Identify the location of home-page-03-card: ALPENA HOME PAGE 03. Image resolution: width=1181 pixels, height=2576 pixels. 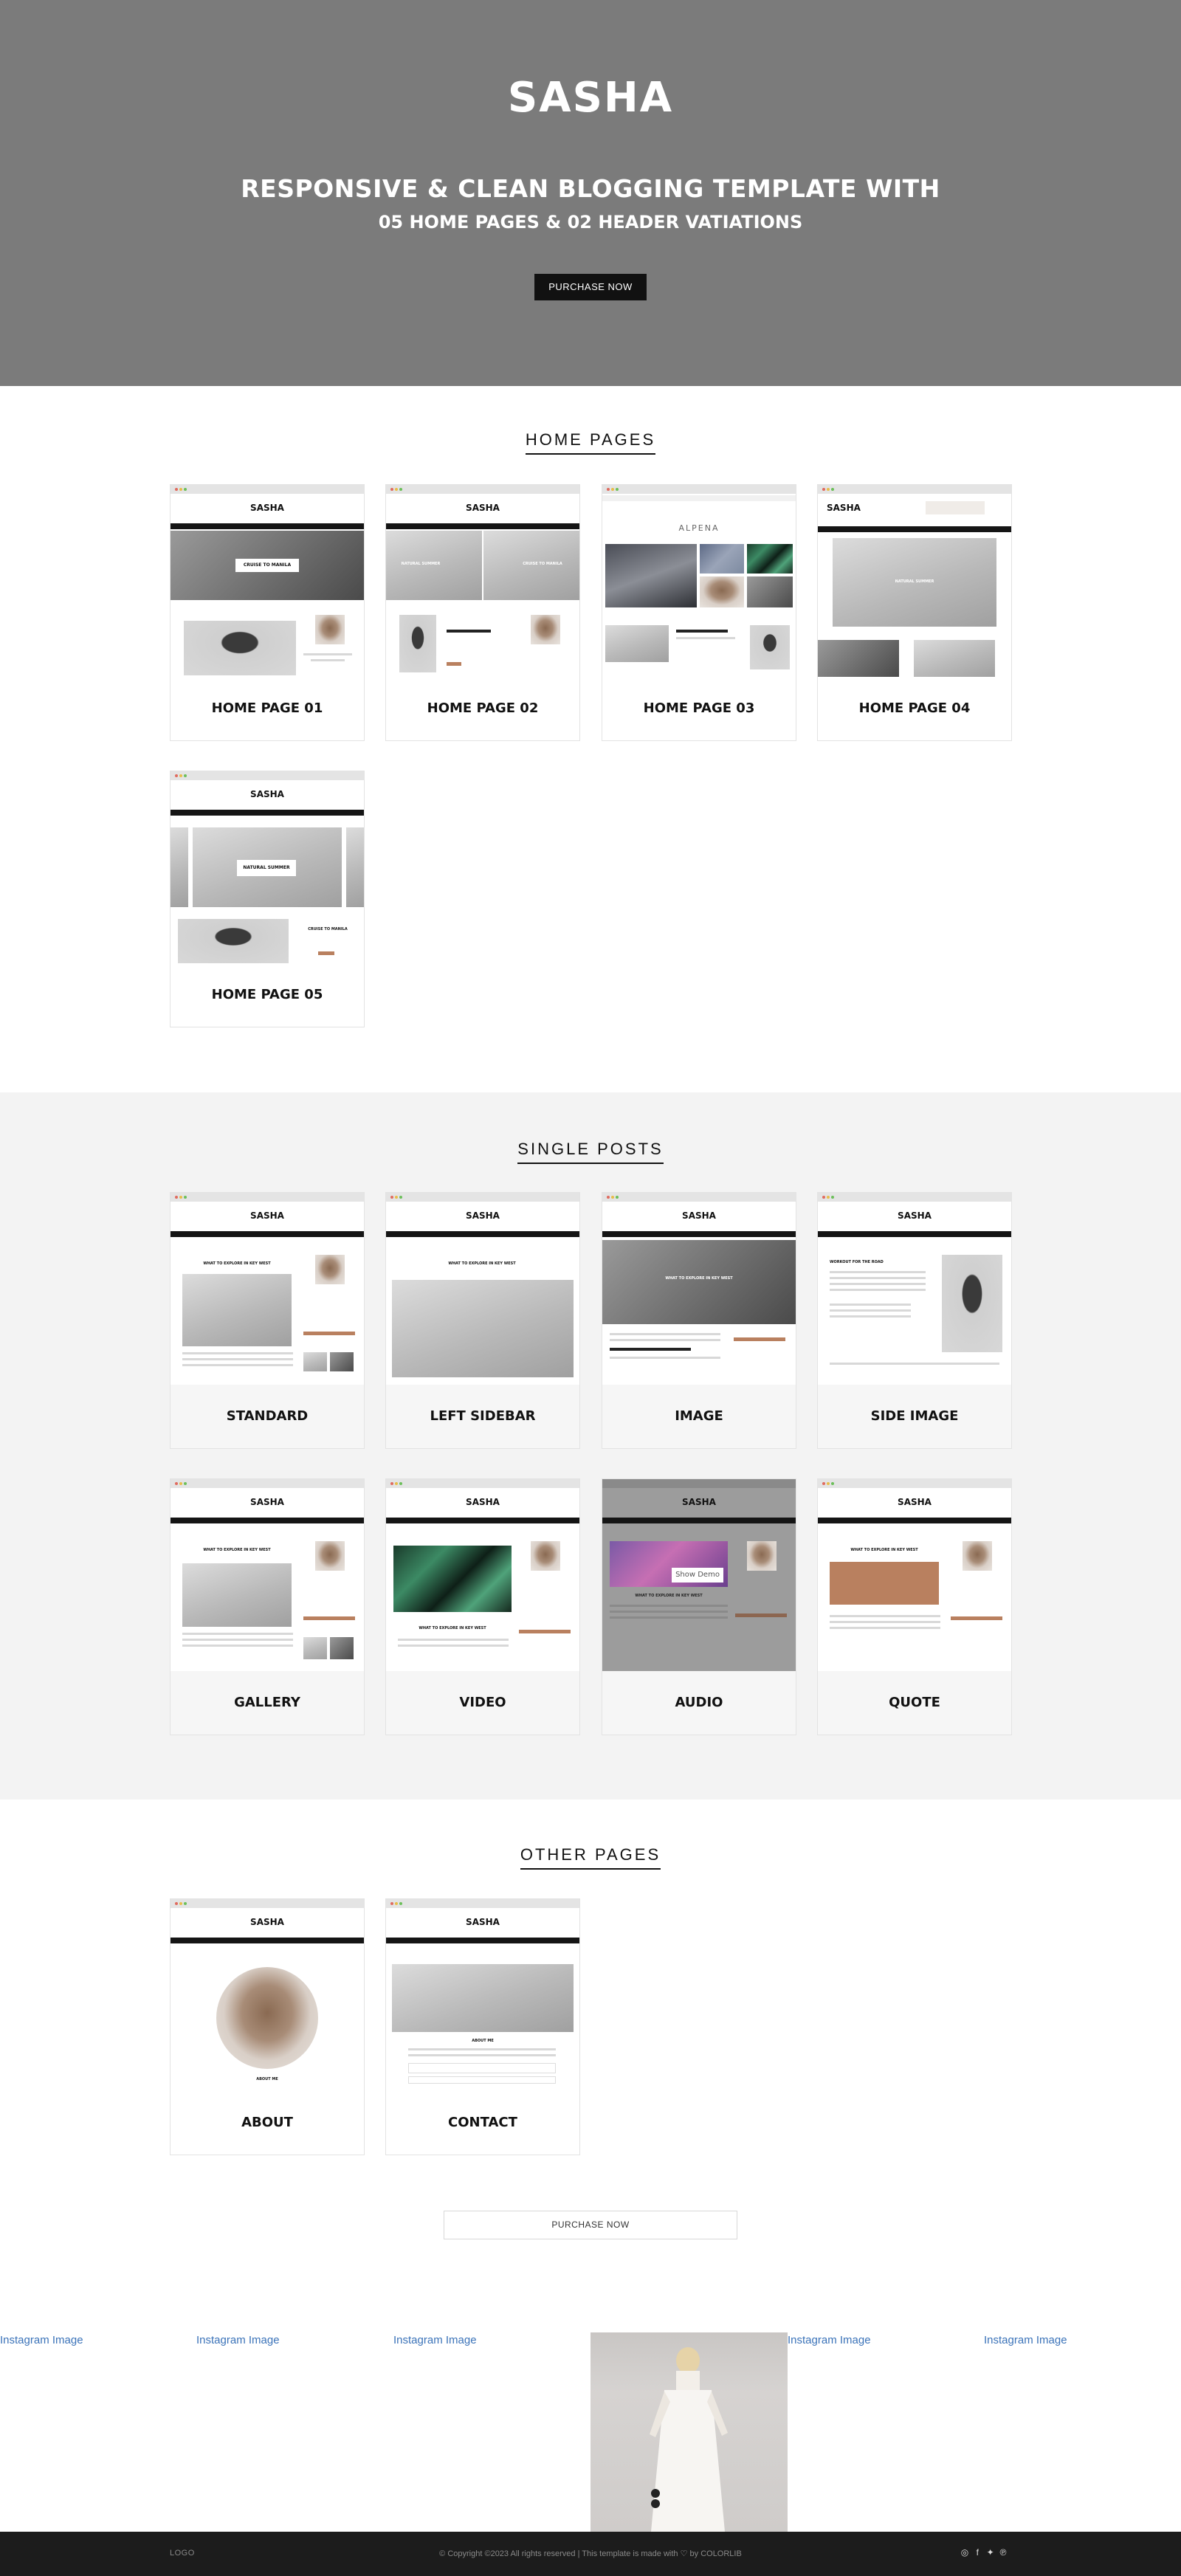
(699, 613).